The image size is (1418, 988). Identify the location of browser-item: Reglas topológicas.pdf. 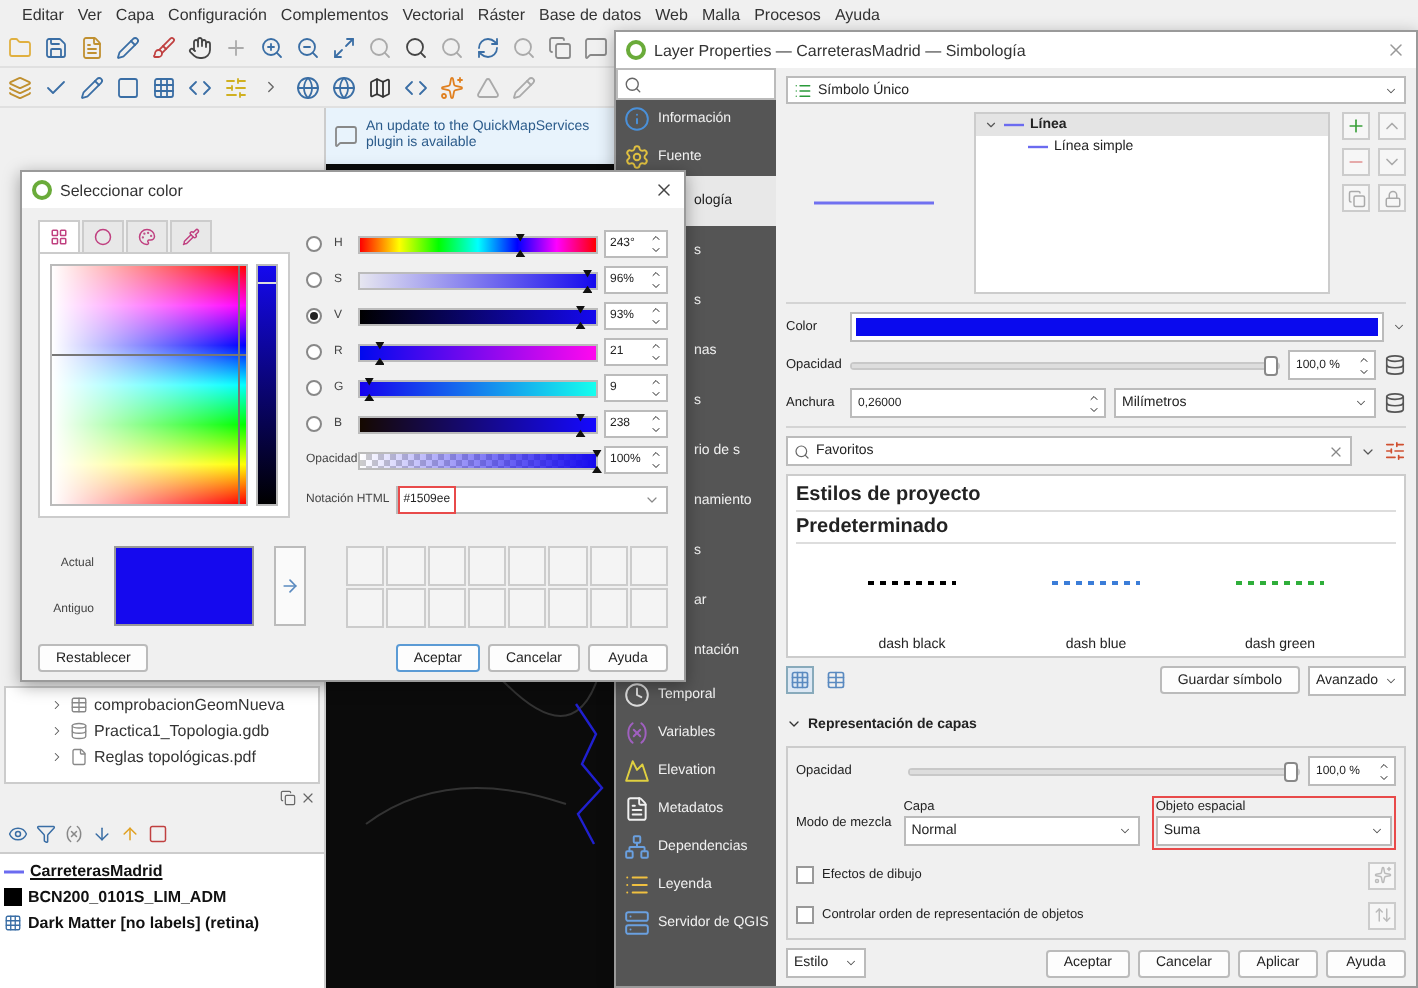
(184, 757).